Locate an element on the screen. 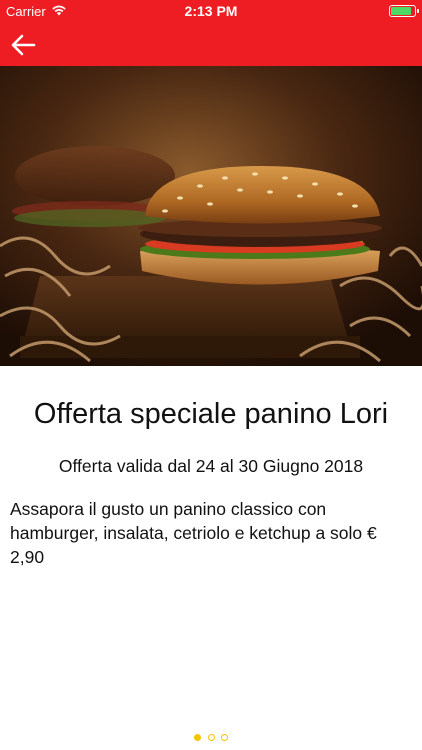 The width and height of the screenshot is (422, 750). battery-icon is located at coordinates (404, 11).